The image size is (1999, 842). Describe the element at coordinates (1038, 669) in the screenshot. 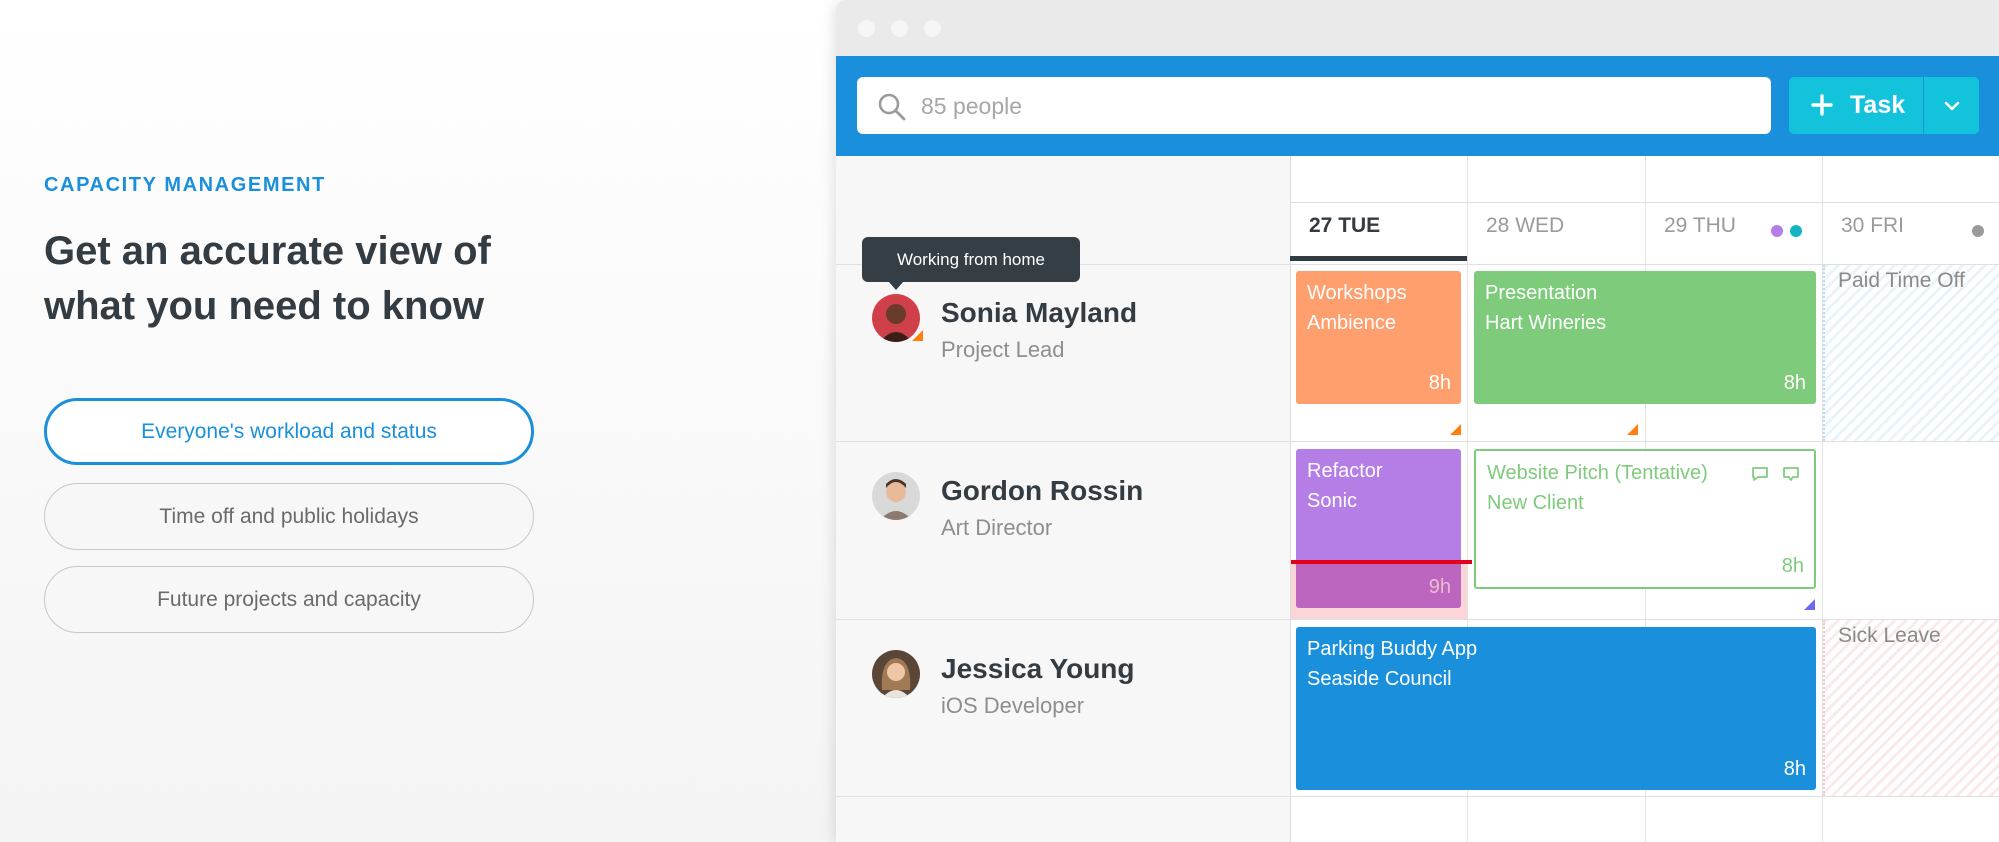

I see `person-name: Jessica Young` at that location.